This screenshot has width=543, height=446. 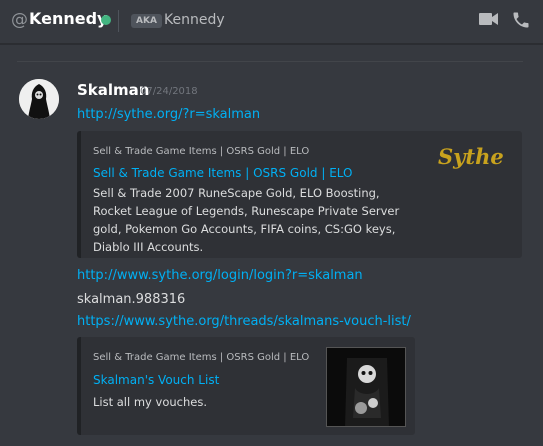 I want to click on online-status-icon, so click(x=106, y=20).